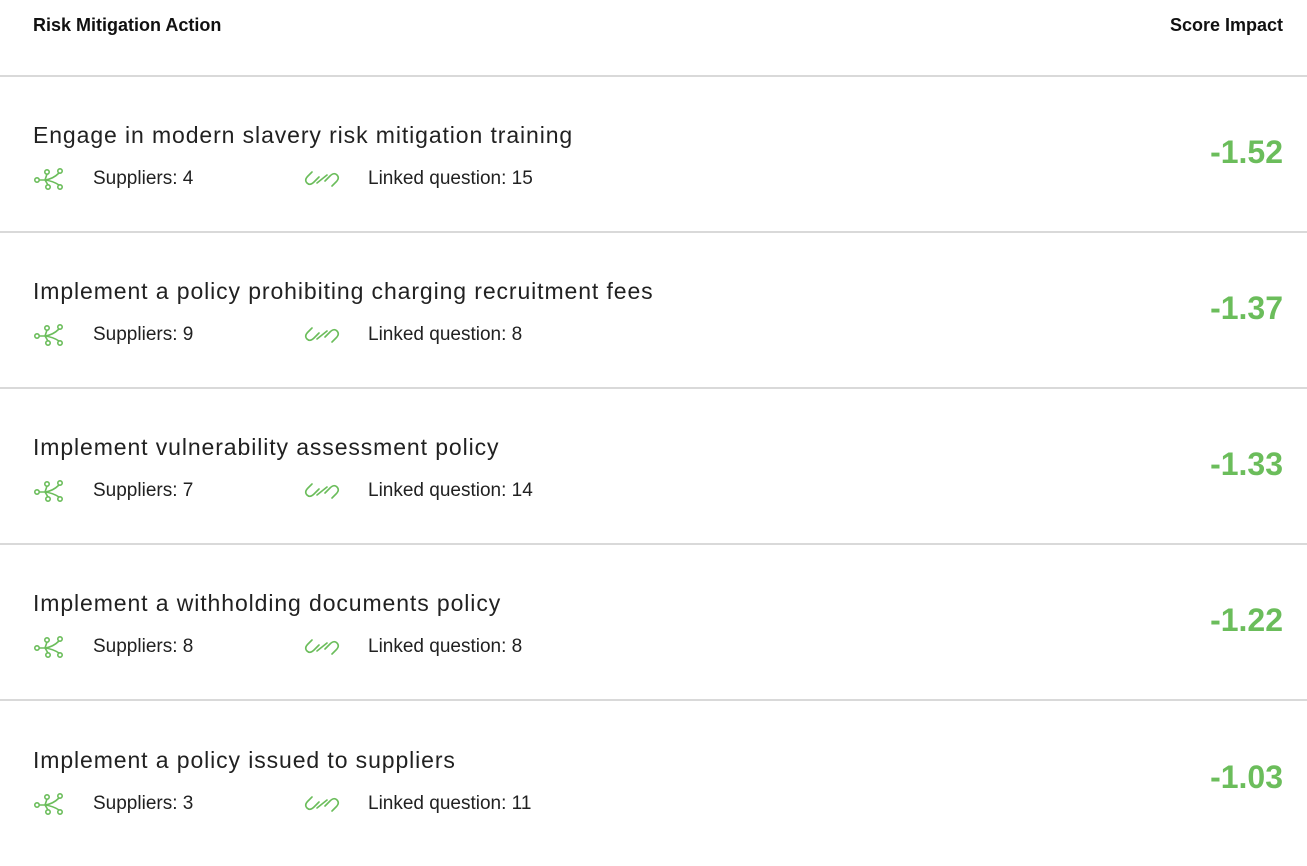 Image resolution: width=1307 pixels, height=866 pixels. I want to click on suppliers-text: Suppliers: 7, so click(143, 490).